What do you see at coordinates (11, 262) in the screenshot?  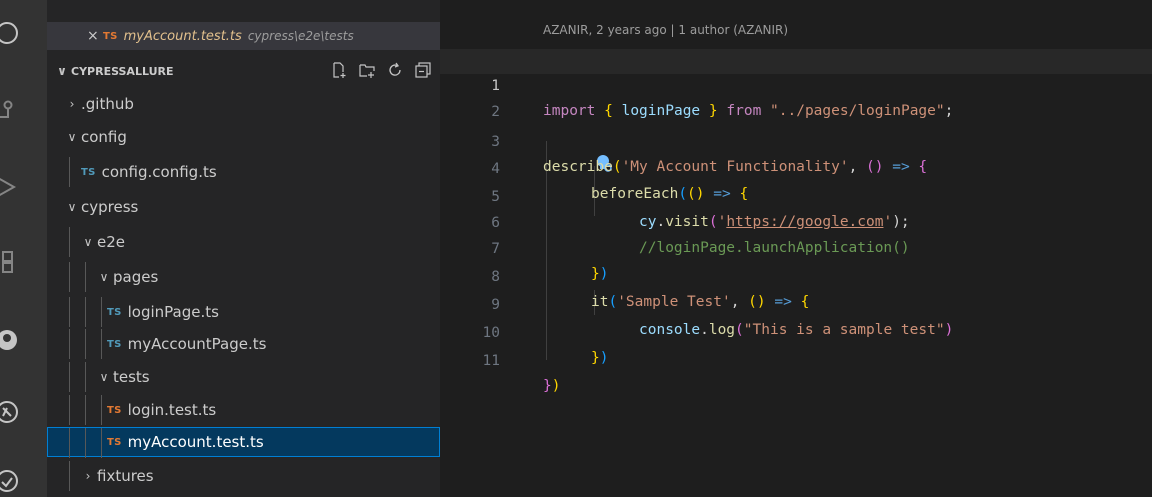 I see `extensions-icon` at bounding box center [11, 262].